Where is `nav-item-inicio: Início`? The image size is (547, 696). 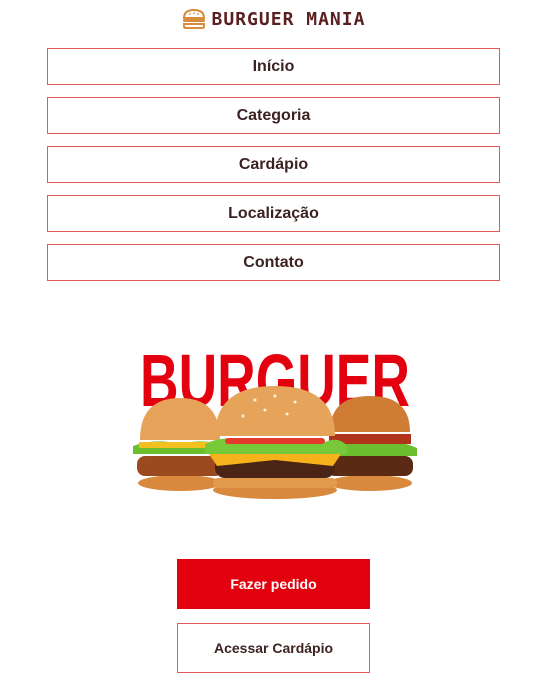
nav-item-inicio: Início is located at coordinates (273, 66).